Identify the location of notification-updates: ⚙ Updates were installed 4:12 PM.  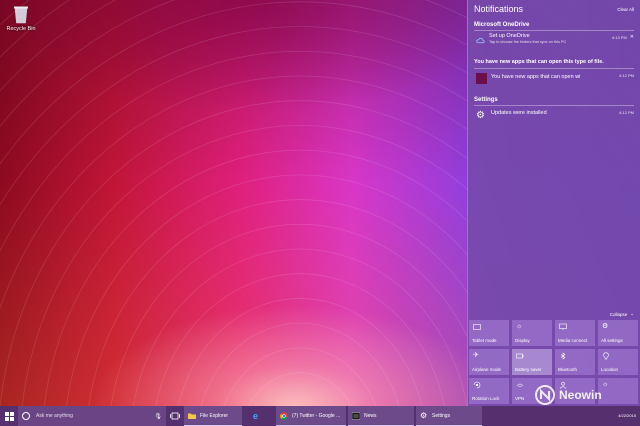
(554, 117).